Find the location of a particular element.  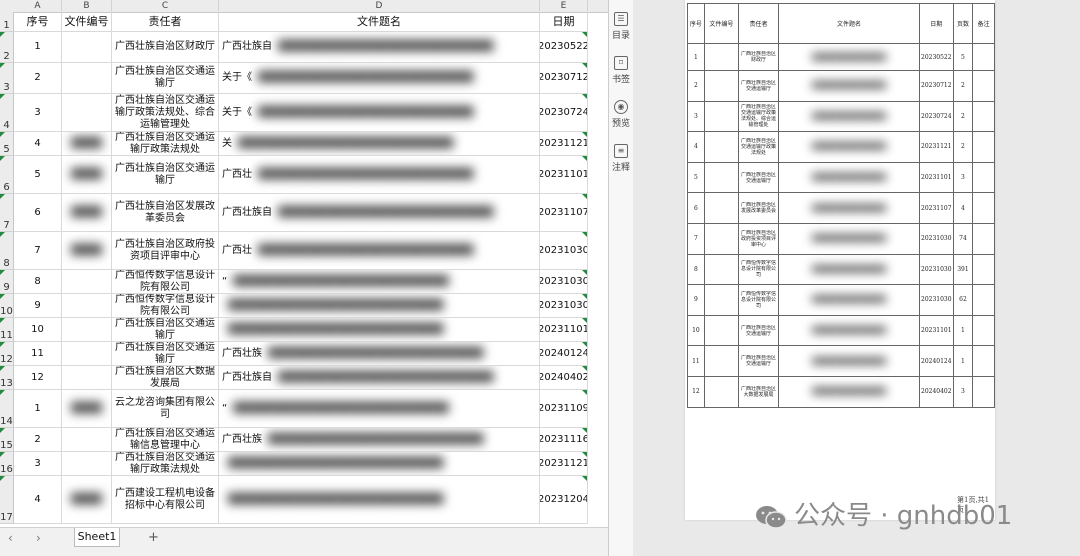

row-header: 9 is located at coordinates (7, 282).